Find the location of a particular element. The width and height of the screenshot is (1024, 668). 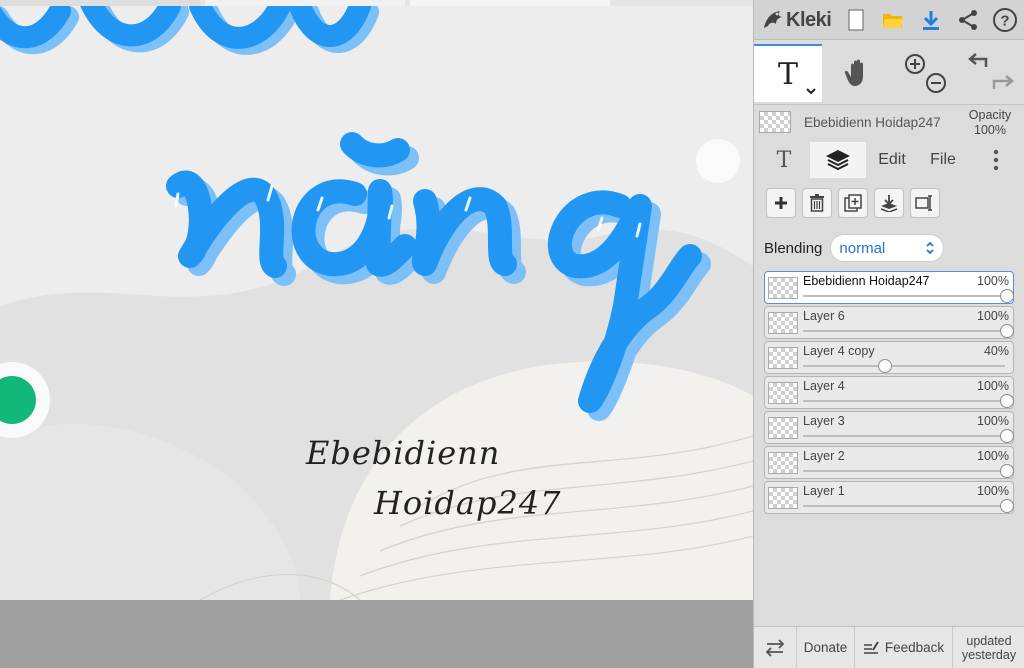

download-icon is located at coordinates (931, 20).